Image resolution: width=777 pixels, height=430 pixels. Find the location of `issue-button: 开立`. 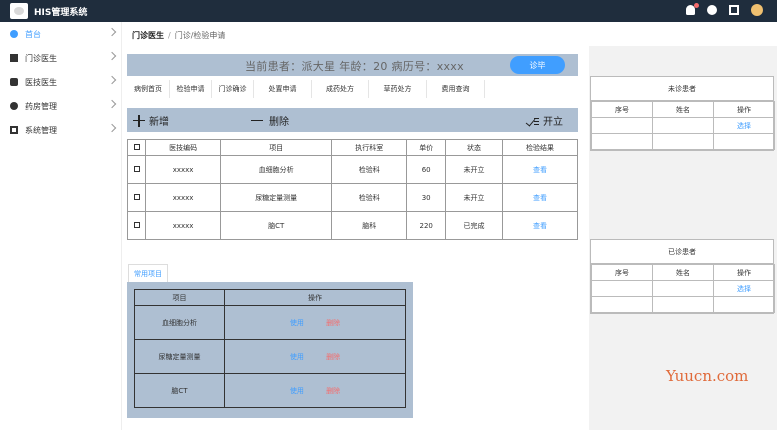

issue-button: 开立 is located at coordinates (545, 120).